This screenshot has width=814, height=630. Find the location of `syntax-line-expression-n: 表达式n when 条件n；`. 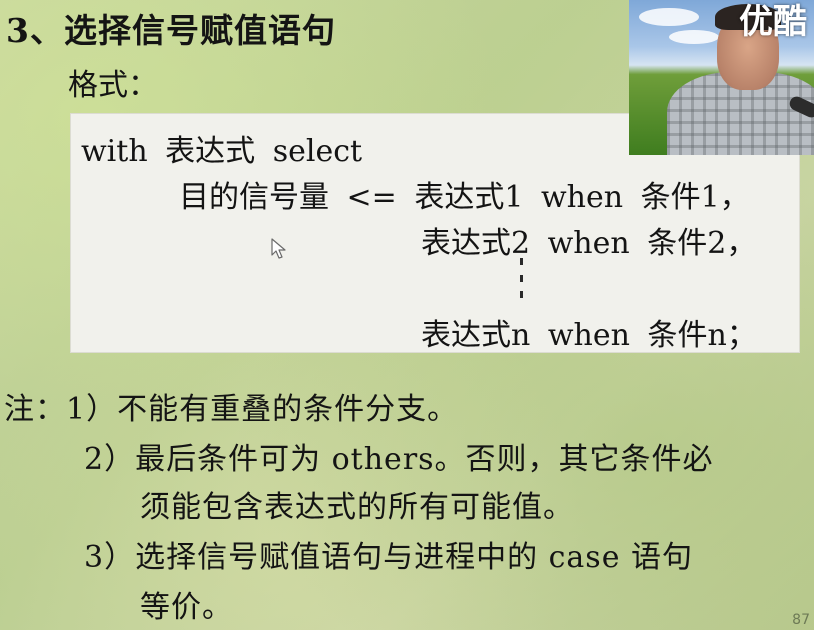

syntax-line-expression-n: 表达式n when 条件n； is located at coordinates (589, 335).